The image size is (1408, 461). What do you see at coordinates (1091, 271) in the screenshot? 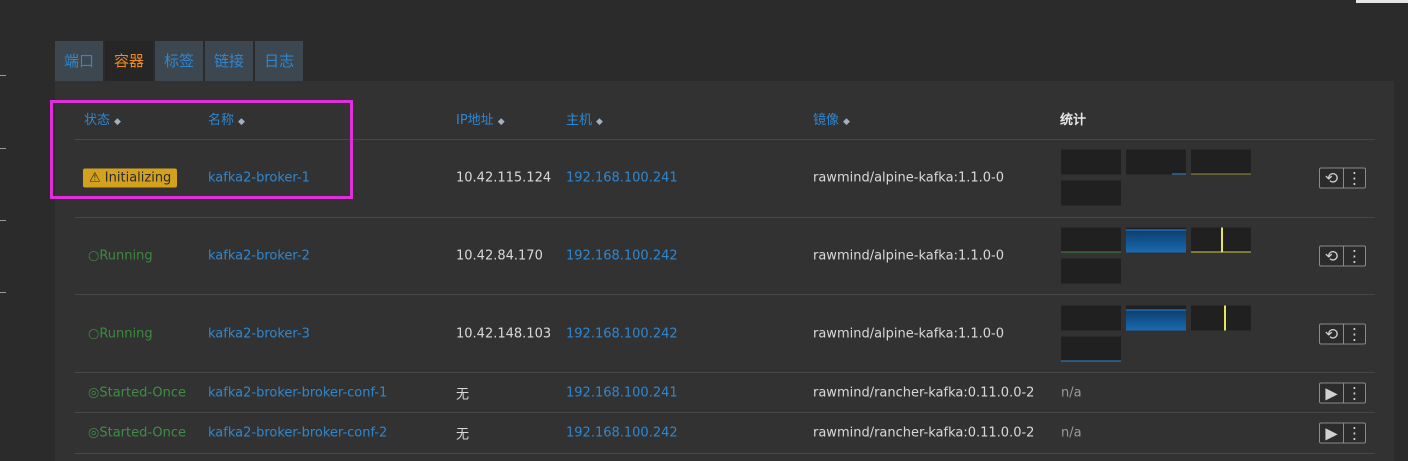
I see `storage-sparkline` at bounding box center [1091, 271].